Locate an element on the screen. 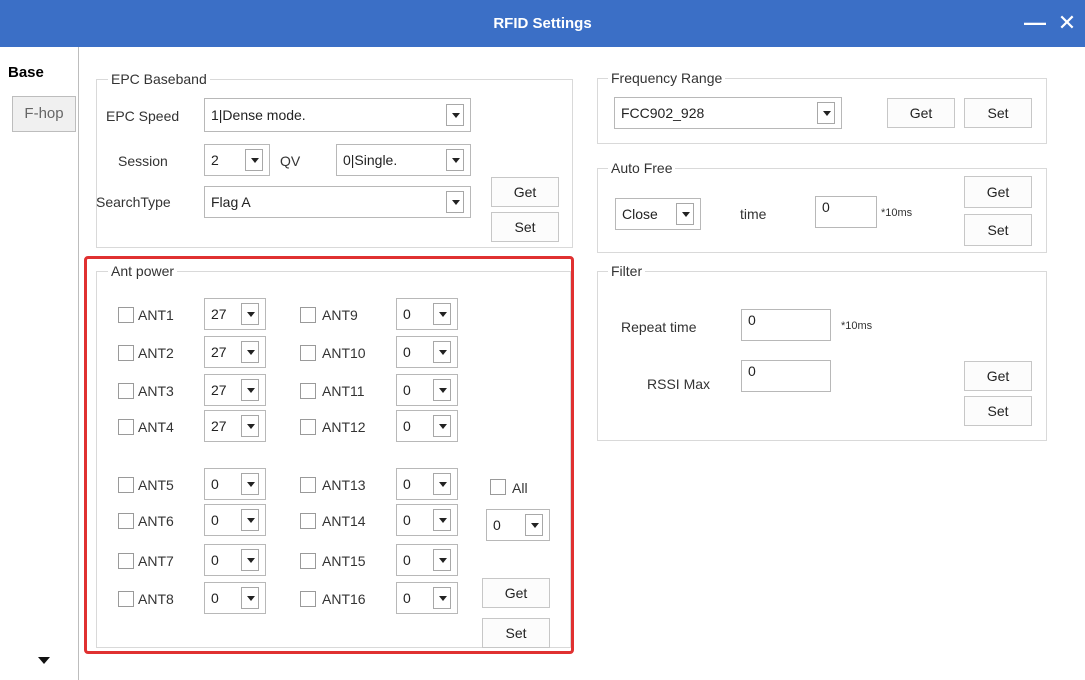  repeat-time-input: 0 is located at coordinates (786, 325).